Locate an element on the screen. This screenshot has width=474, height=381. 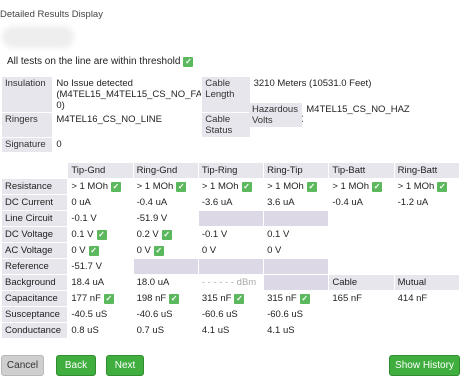
row-label: Conductance is located at coordinates (35, 330).